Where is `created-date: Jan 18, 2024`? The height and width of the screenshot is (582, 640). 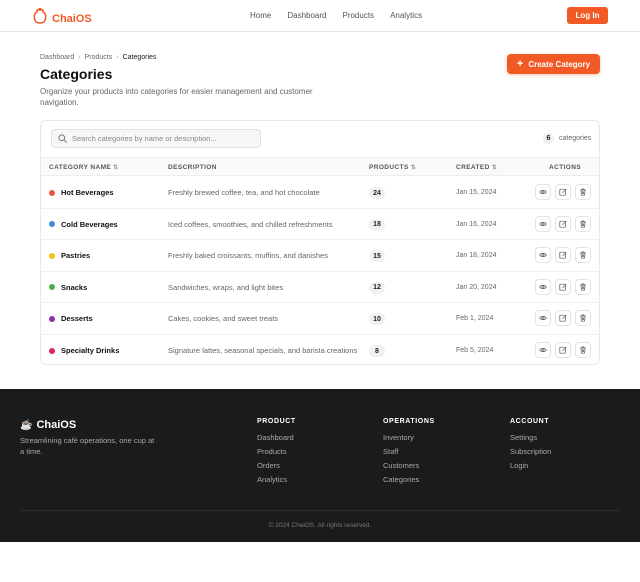 created-date: Jan 18, 2024 is located at coordinates (476, 256).